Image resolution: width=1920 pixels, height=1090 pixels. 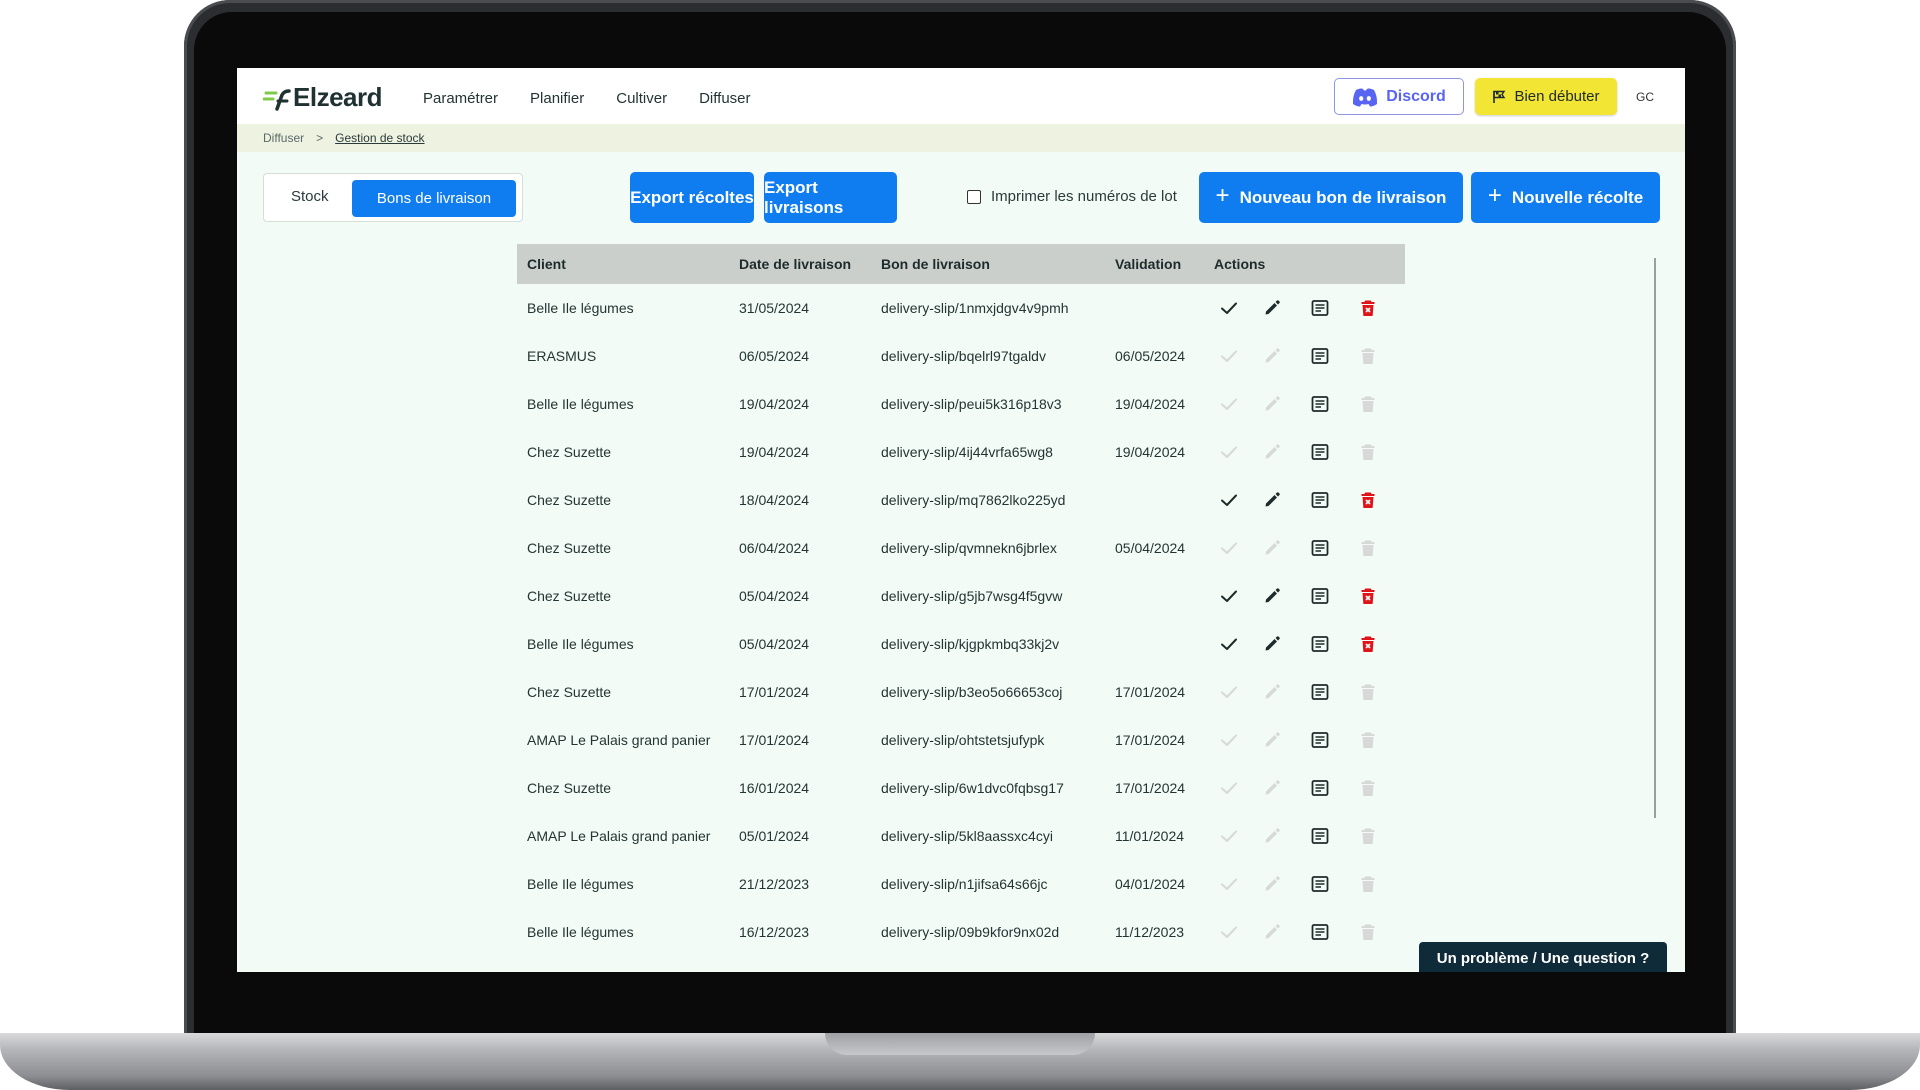 What do you see at coordinates (310, 196) in the screenshot?
I see `toggle-stock: Stock` at bounding box center [310, 196].